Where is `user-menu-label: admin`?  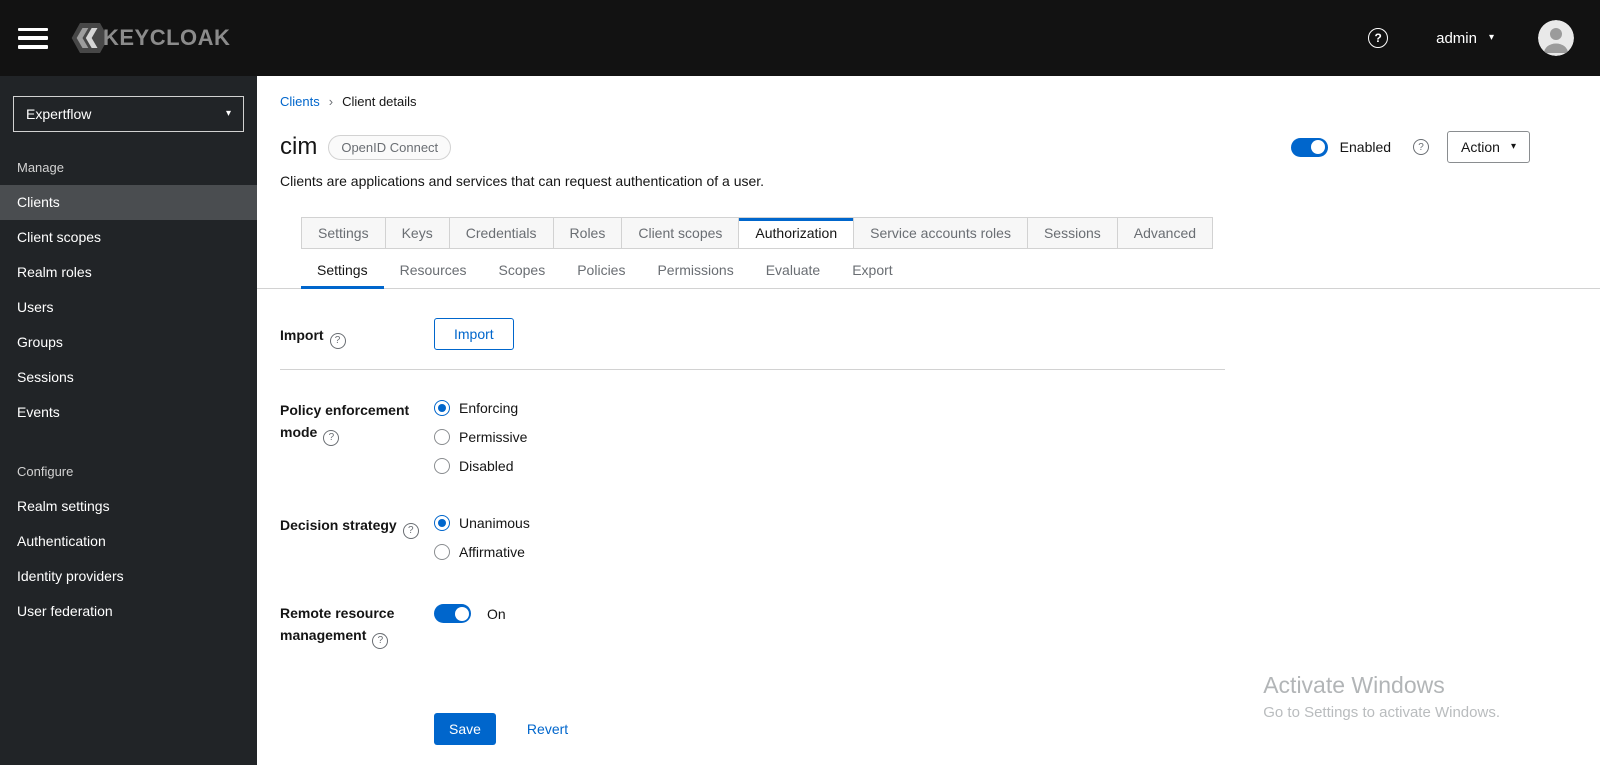
user-menu-label: admin is located at coordinates (1456, 38).